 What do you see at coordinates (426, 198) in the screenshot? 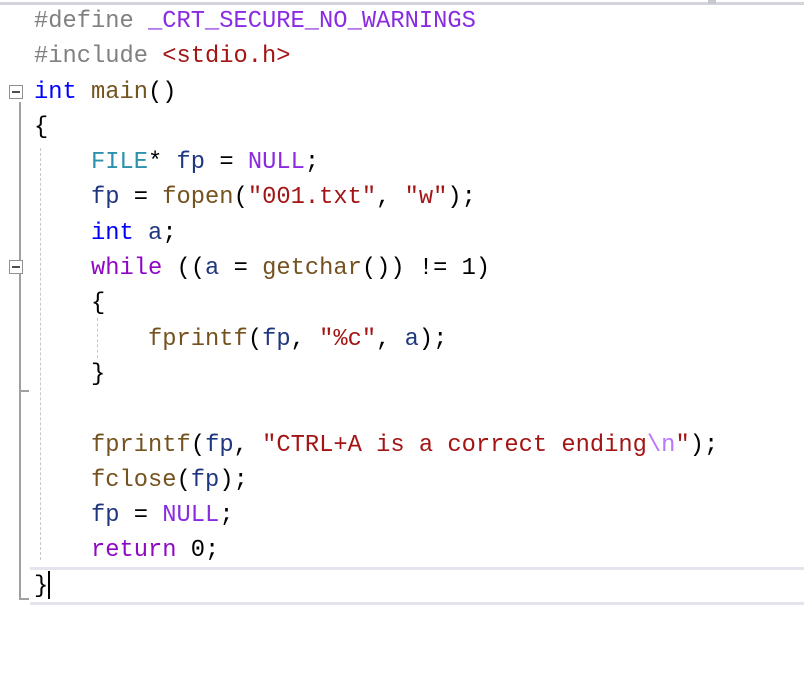
I see `token-str: "w"` at bounding box center [426, 198].